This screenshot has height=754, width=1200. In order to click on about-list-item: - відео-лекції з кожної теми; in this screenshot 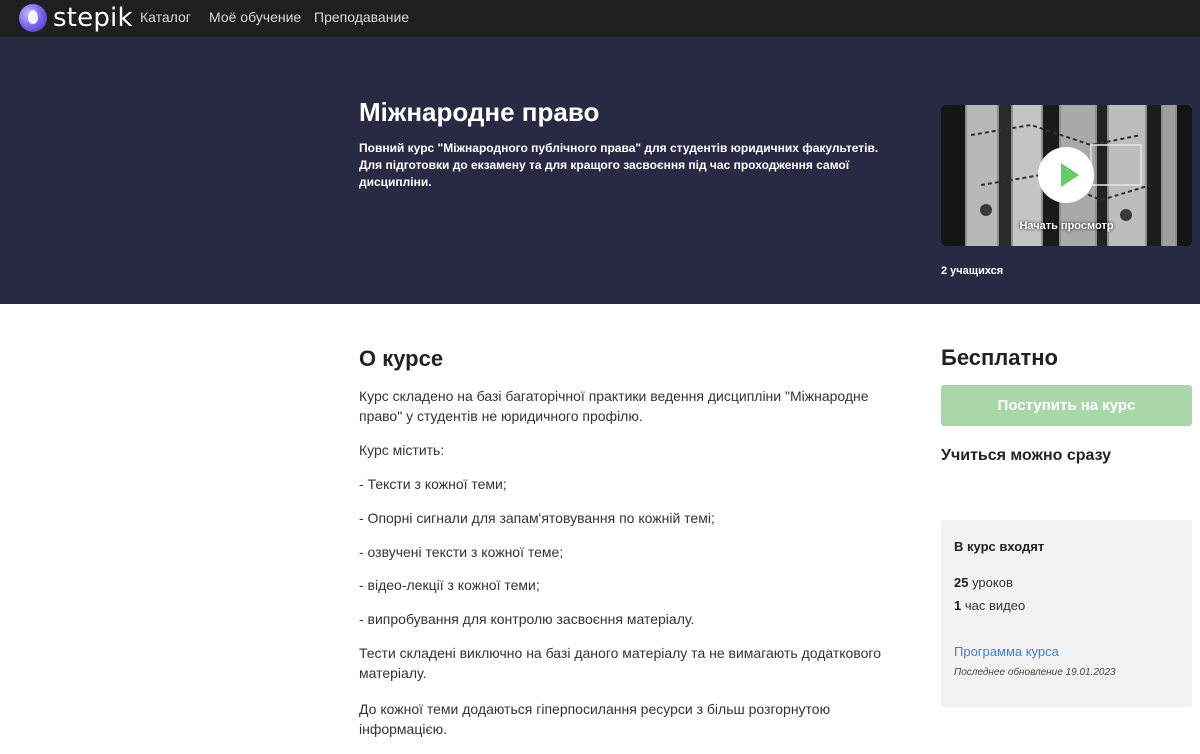, I will do `click(449, 585)`.